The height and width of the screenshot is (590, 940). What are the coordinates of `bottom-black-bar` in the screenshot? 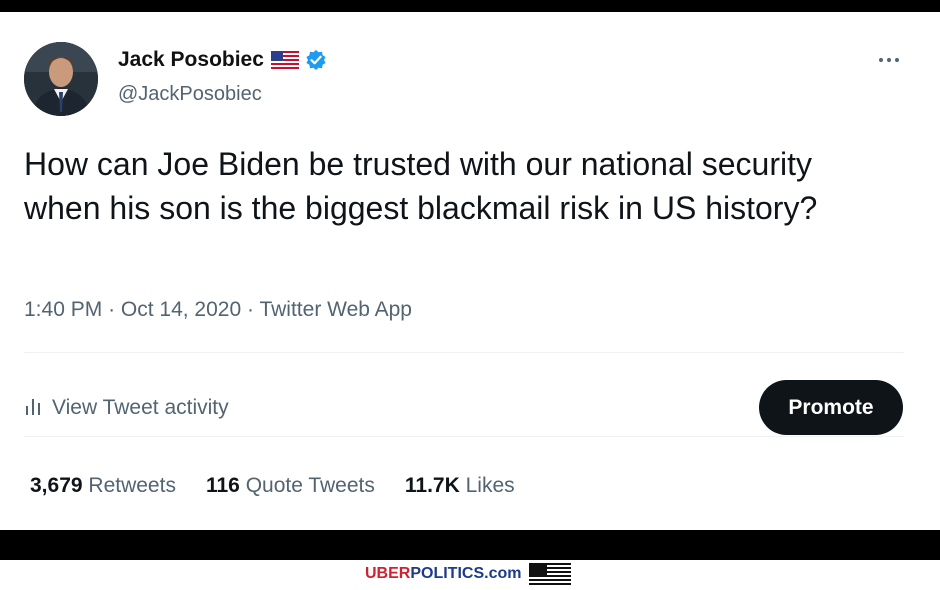 It's located at (470, 545).